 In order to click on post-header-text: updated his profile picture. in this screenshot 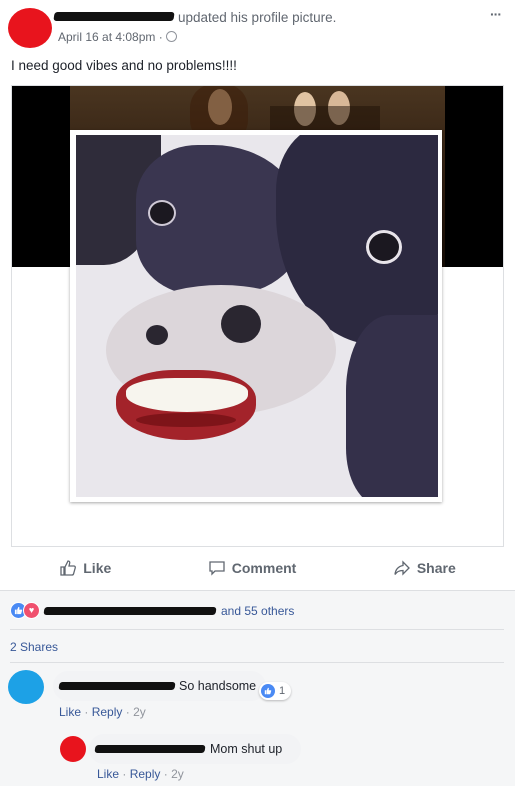, I will do `click(257, 17)`.